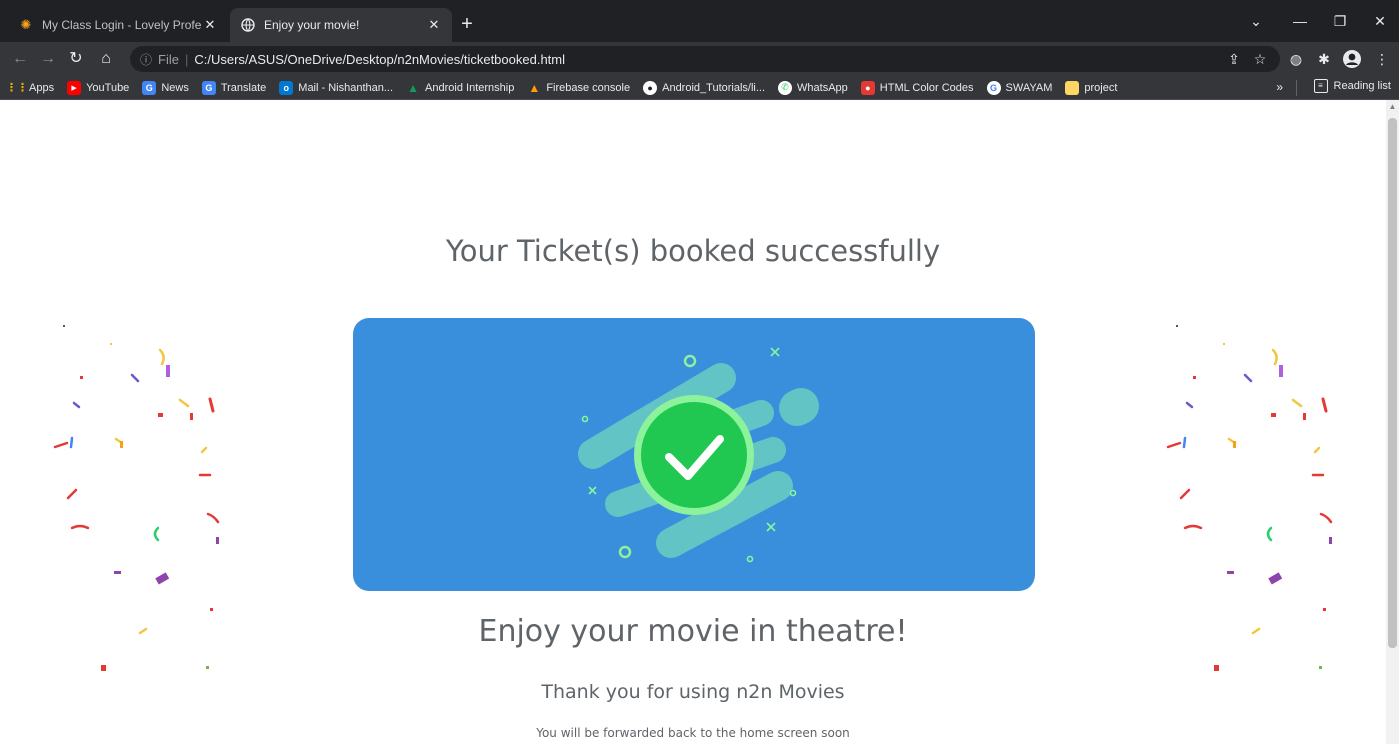 Image resolution: width=1399 pixels, height=744 pixels. Describe the element at coordinates (1279, 87) in the screenshot. I see `bookmarks-overflow-button: »` at that location.